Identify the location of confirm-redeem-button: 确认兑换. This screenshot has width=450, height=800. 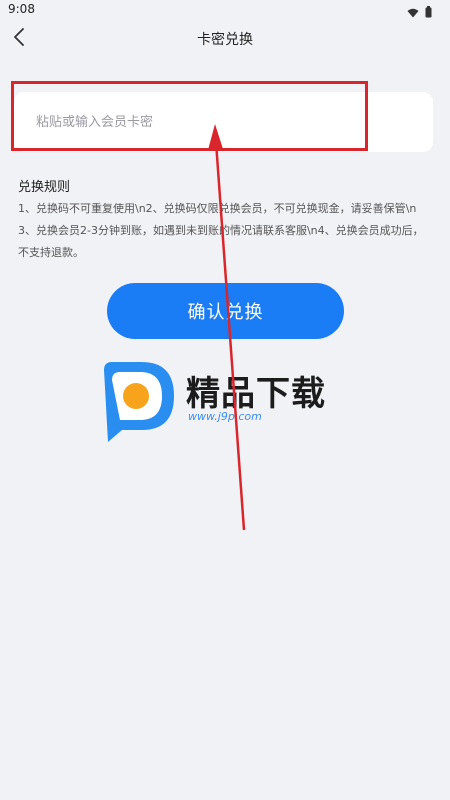
(225, 311).